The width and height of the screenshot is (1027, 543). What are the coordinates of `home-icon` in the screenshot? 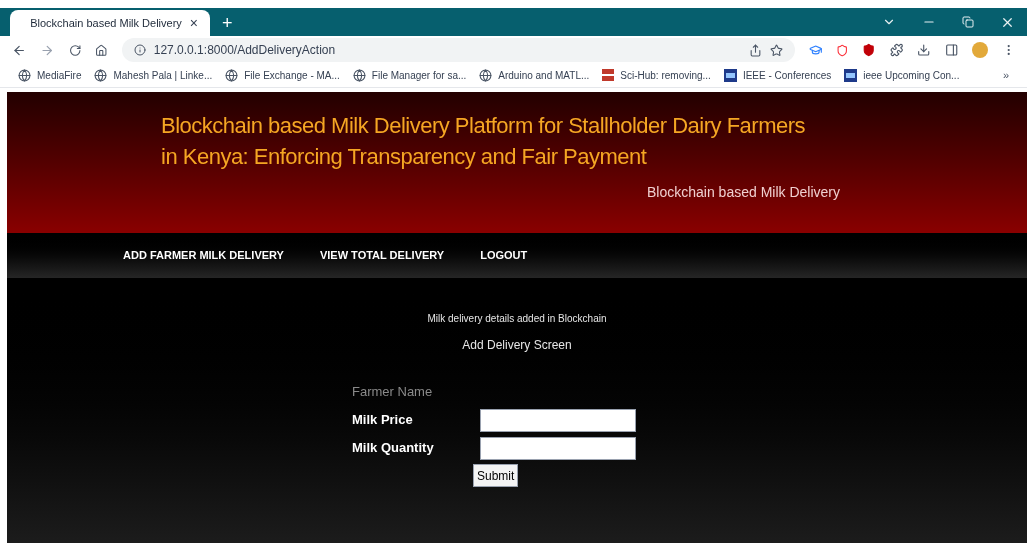 It's located at (101, 50).